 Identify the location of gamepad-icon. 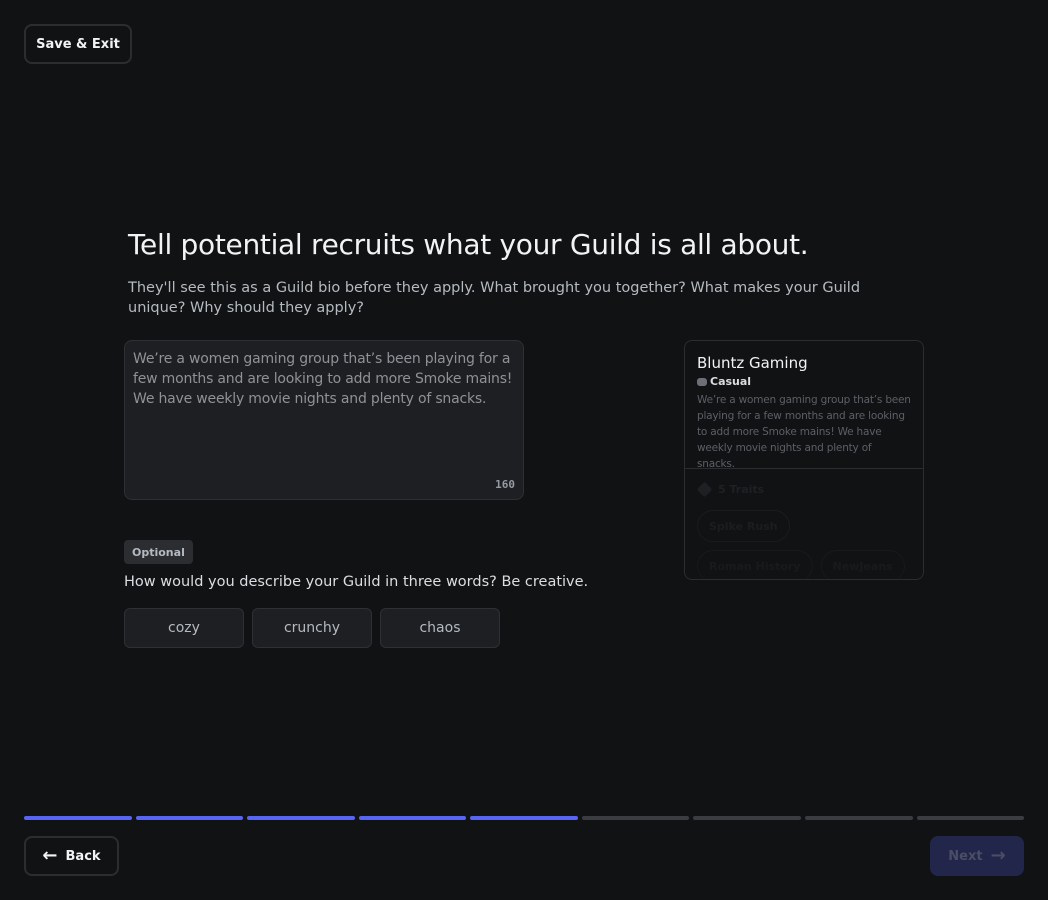
(702, 381).